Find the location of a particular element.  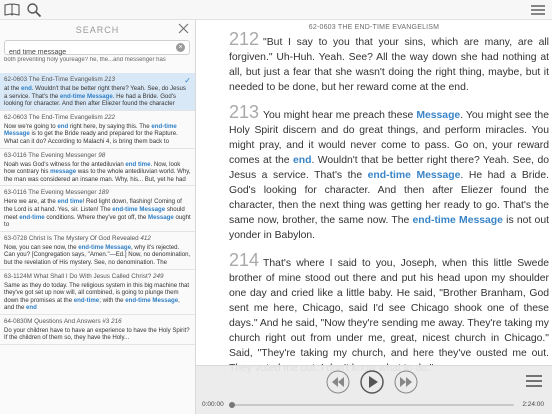

result-title: 62-0603 The End-Time Evangelism 222 is located at coordinates (97, 117).